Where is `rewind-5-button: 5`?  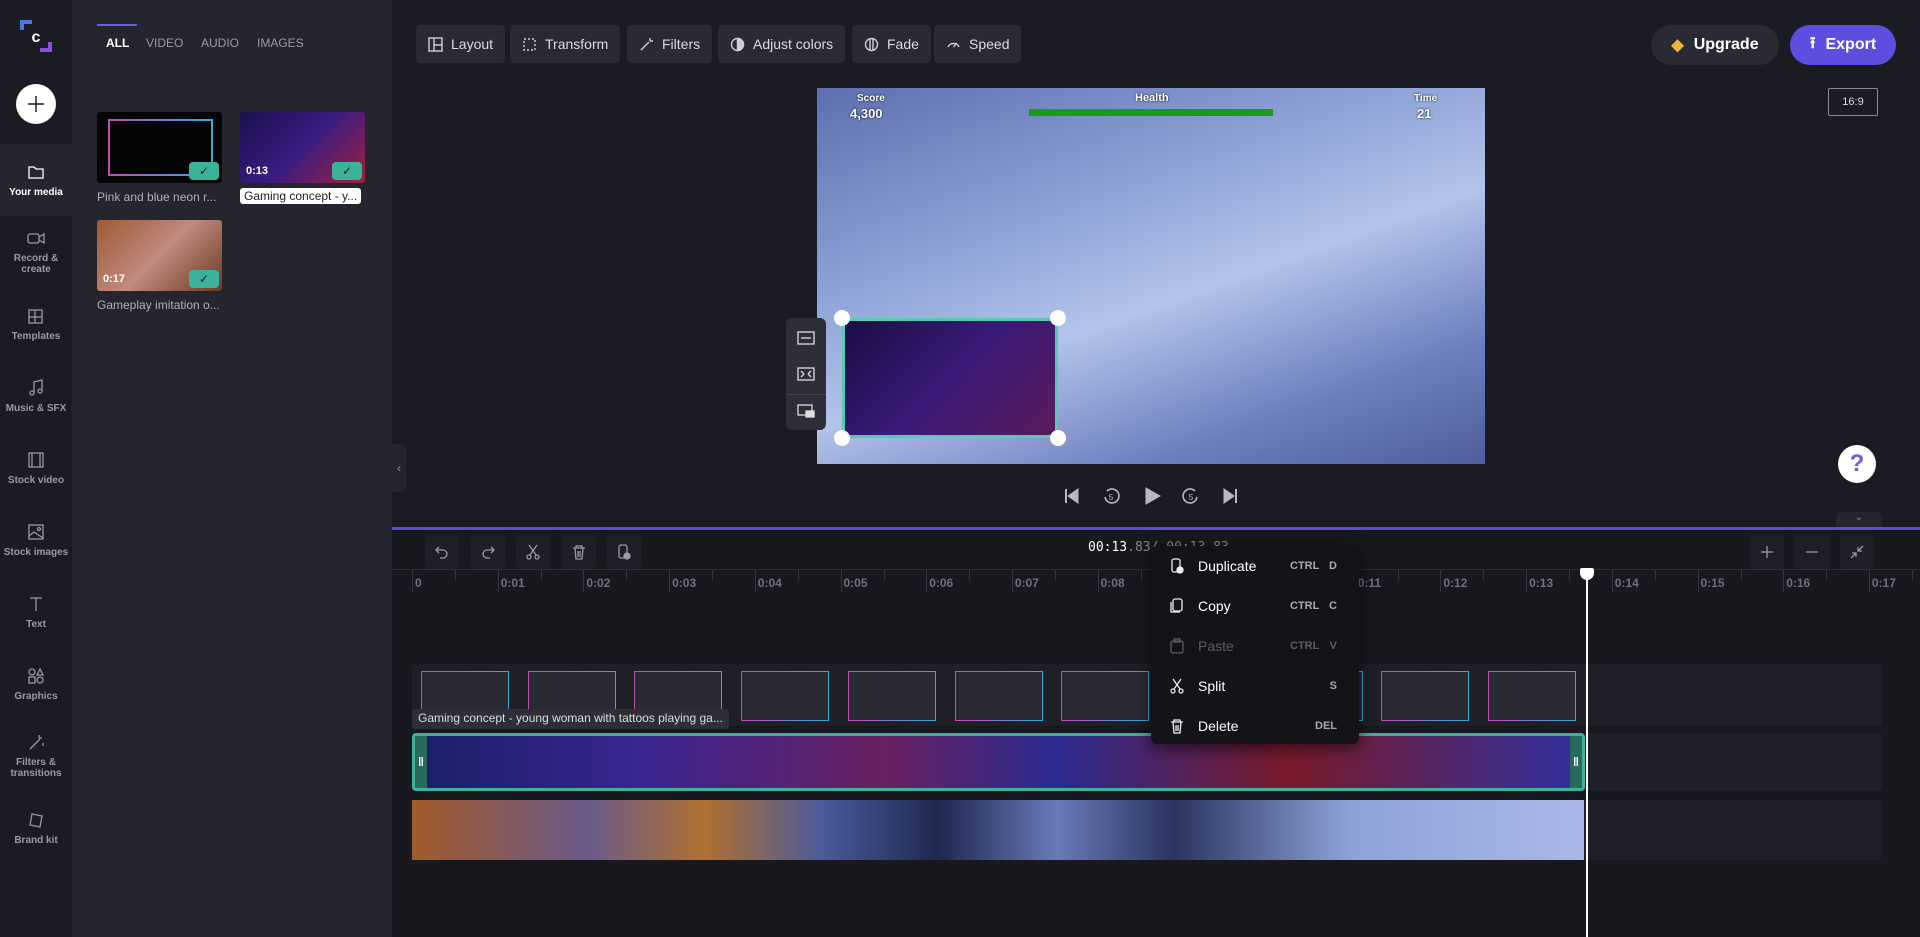 rewind-5-button: 5 is located at coordinates (1111, 496).